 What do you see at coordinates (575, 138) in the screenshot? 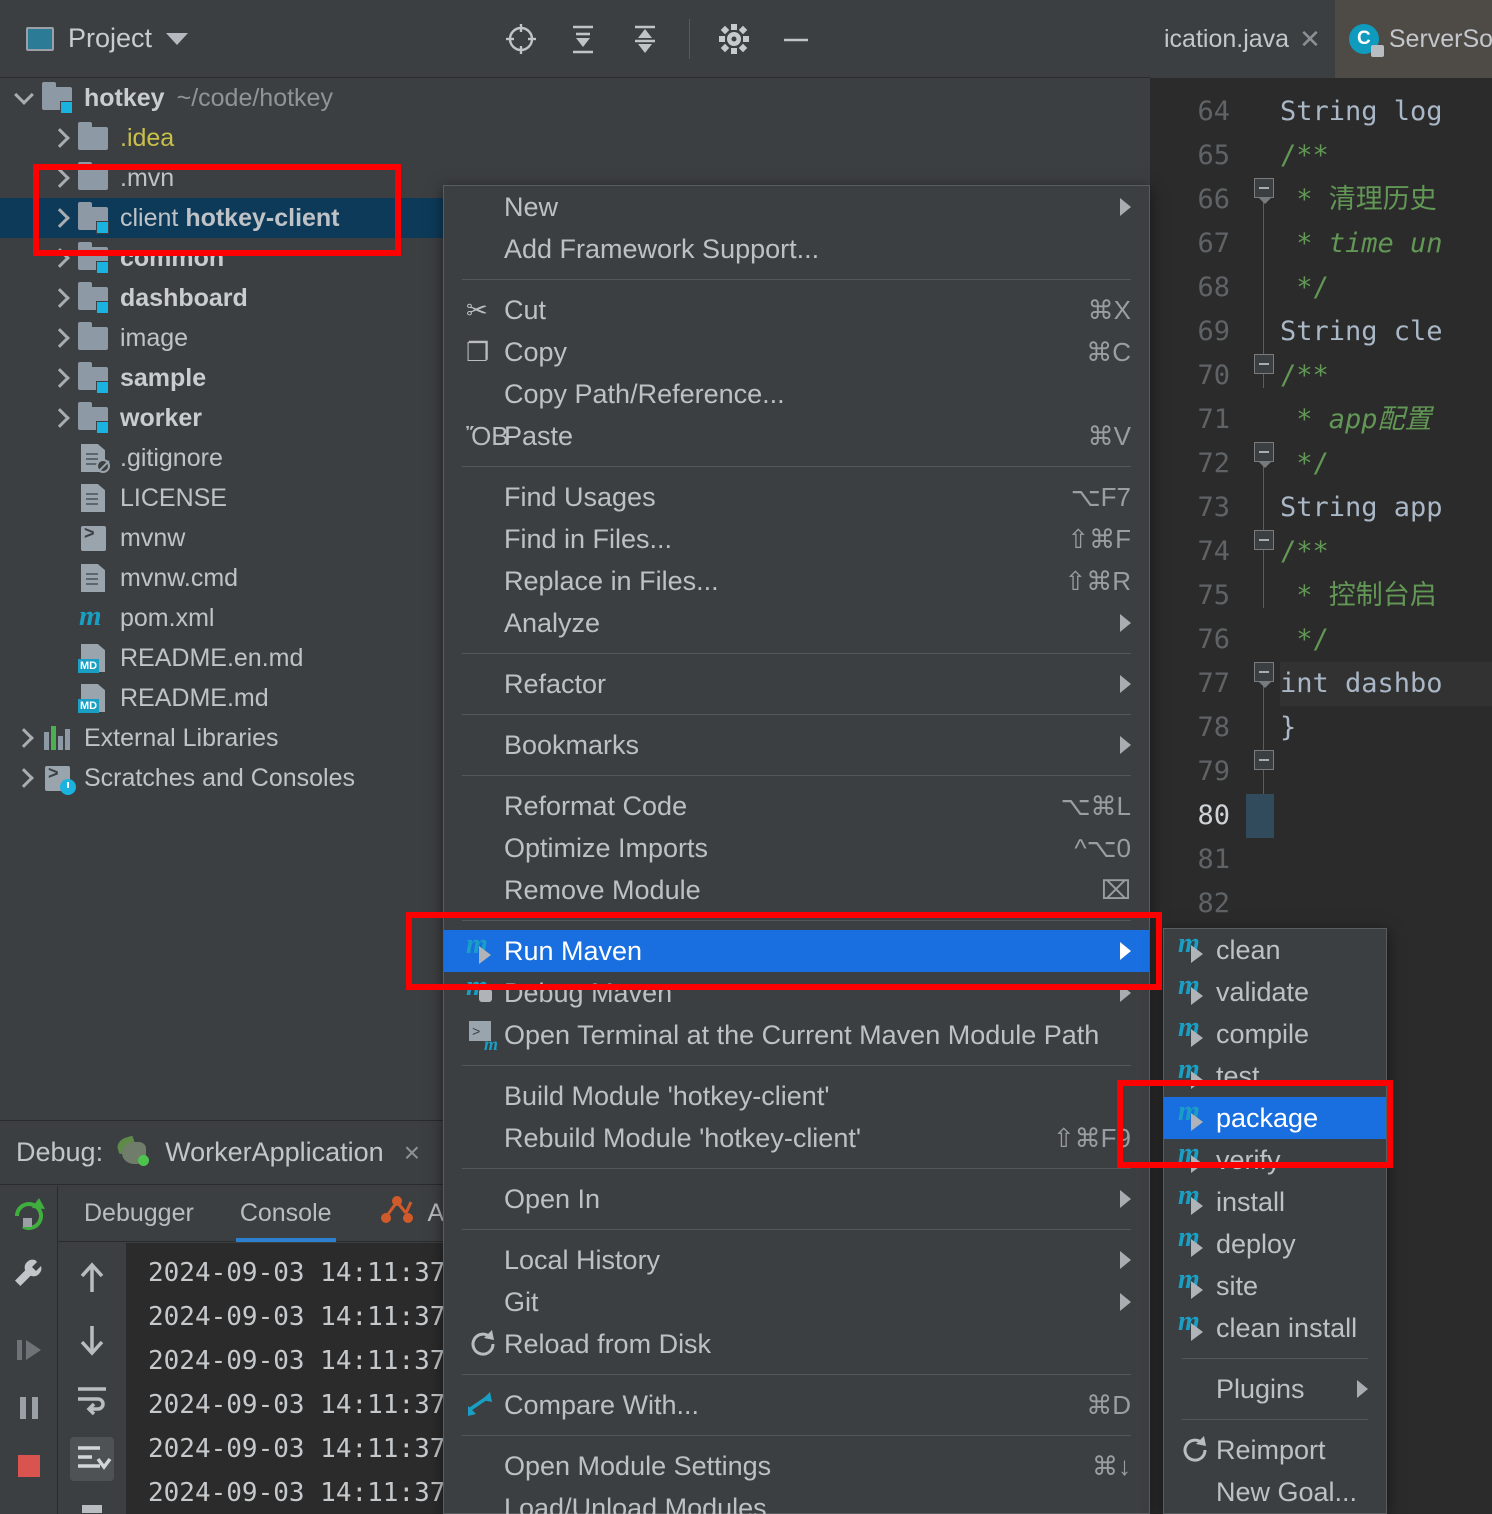
I see `tree-row-idea: .idea` at bounding box center [575, 138].